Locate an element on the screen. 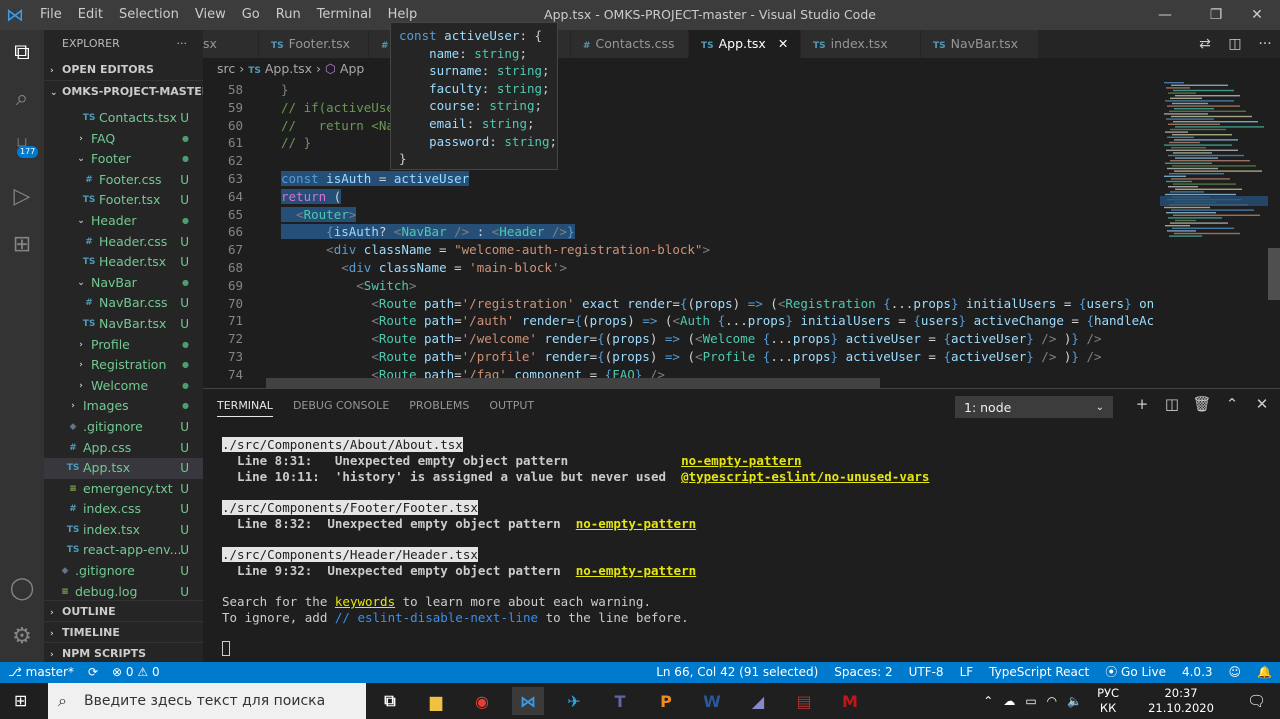 The height and width of the screenshot is (719, 1280). wifi-icon: ◠ is located at coordinates (1052, 701).